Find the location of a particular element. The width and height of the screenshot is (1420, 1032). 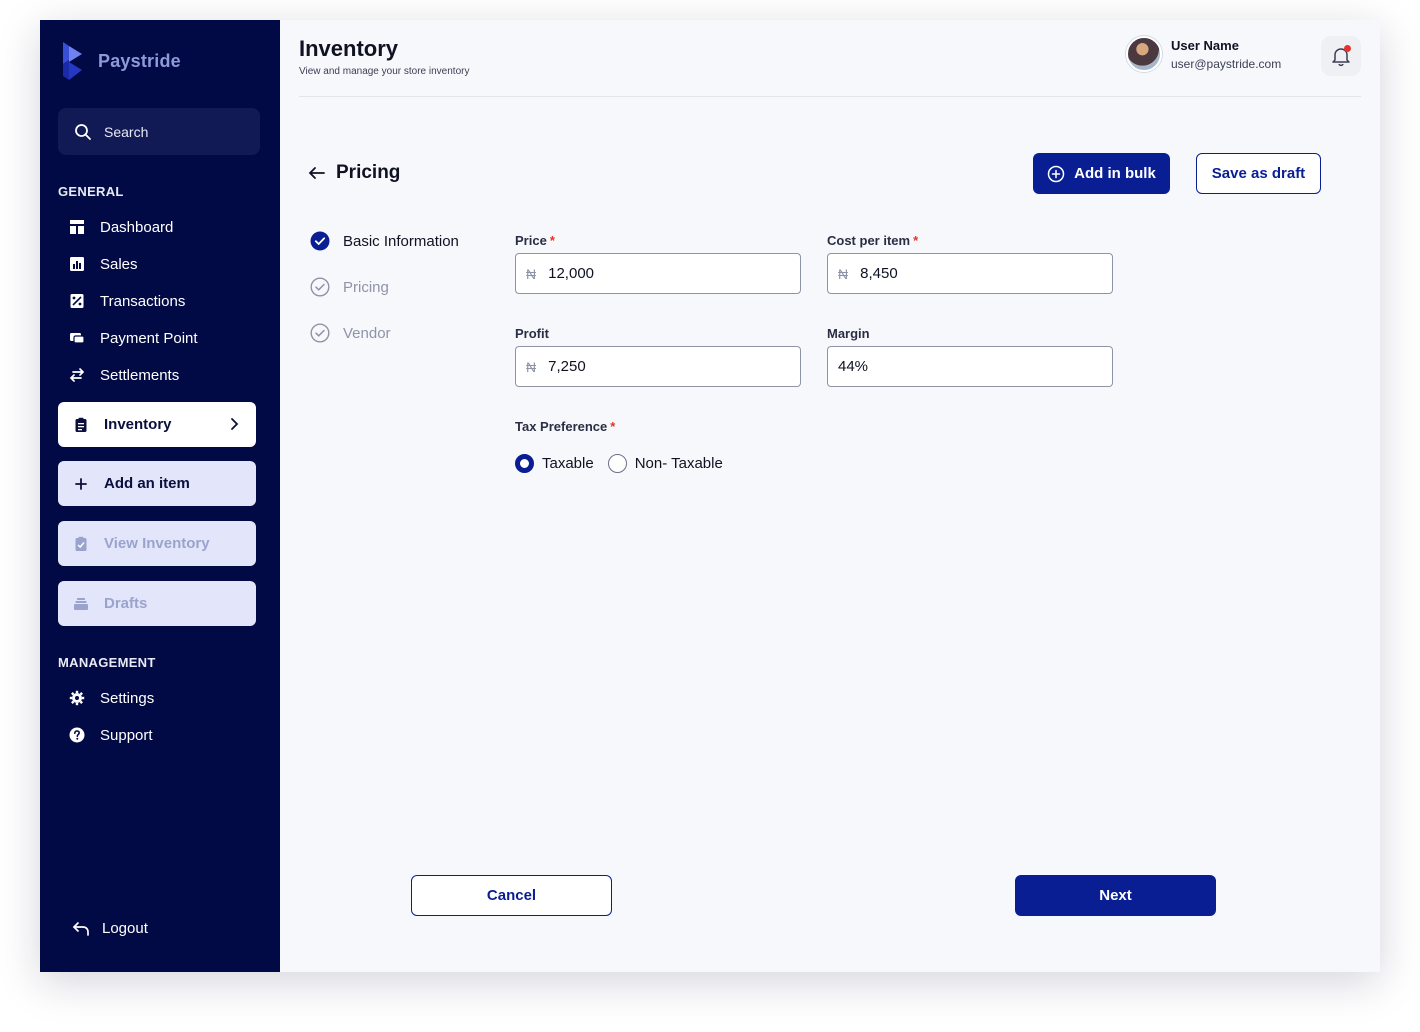

search-input: Search is located at coordinates (159, 131).